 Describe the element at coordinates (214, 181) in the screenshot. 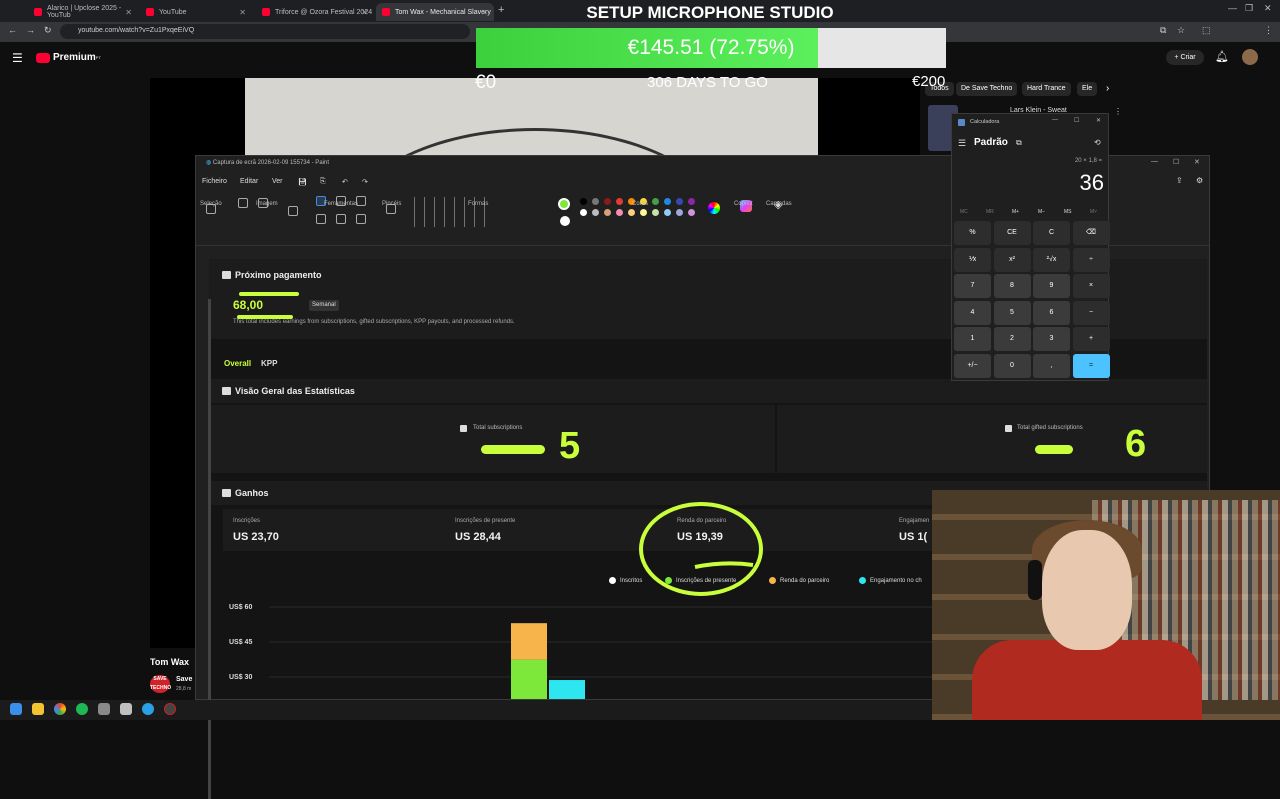

I see `menu-file: Ficheiro` at that location.